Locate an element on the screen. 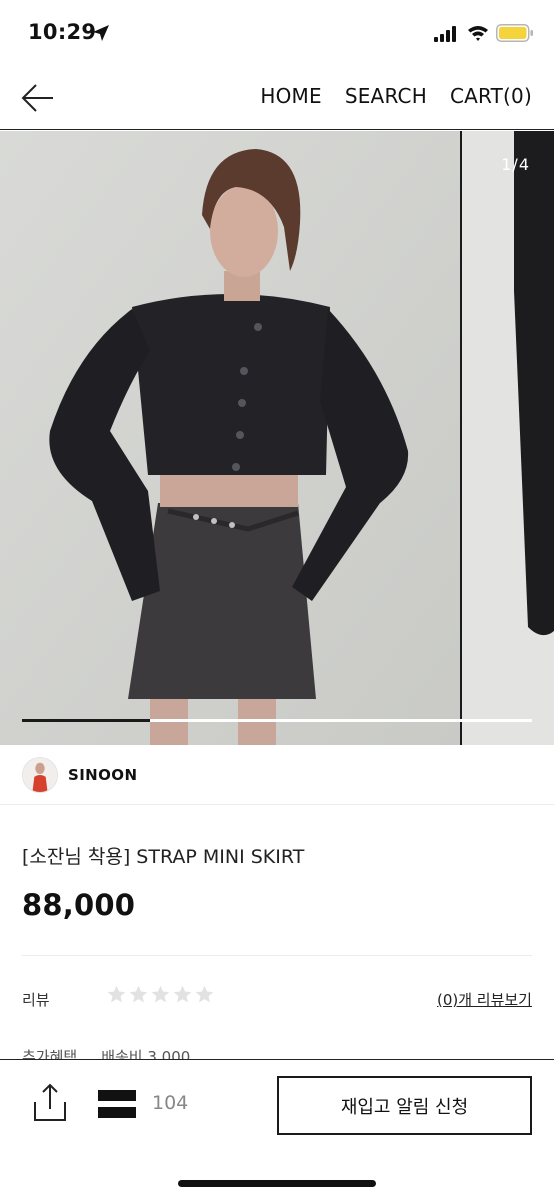  review-stars is located at coordinates (160, 994).